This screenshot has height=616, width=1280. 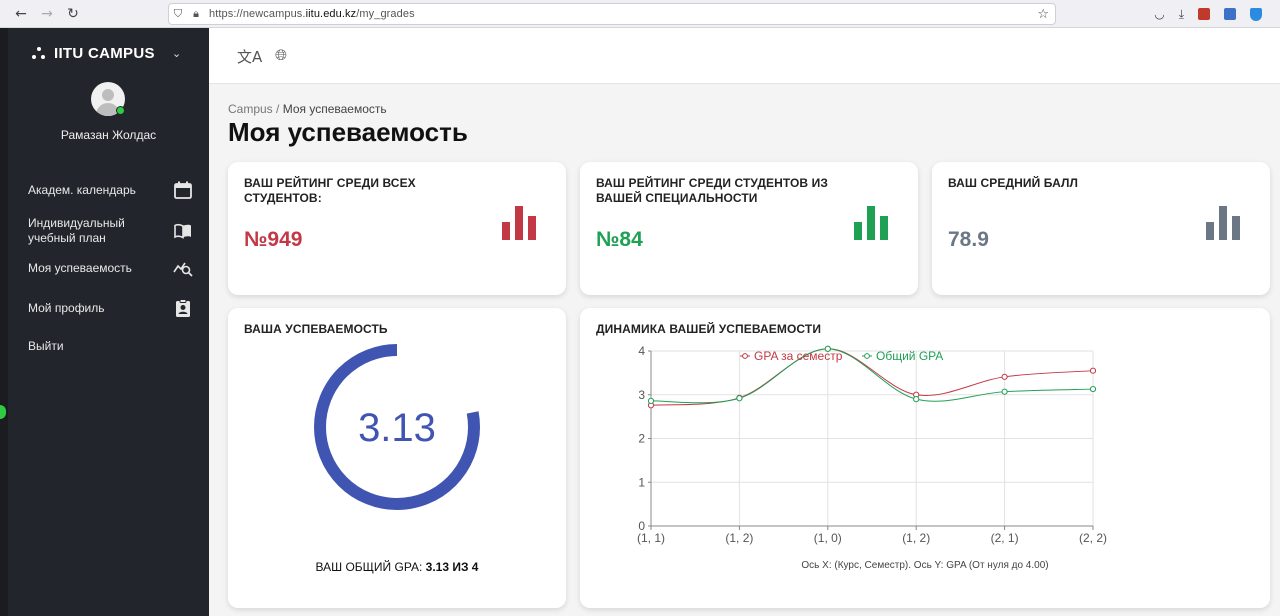 I want to click on chart-x-tick-label: (2, 1), so click(x=1005, y=538).